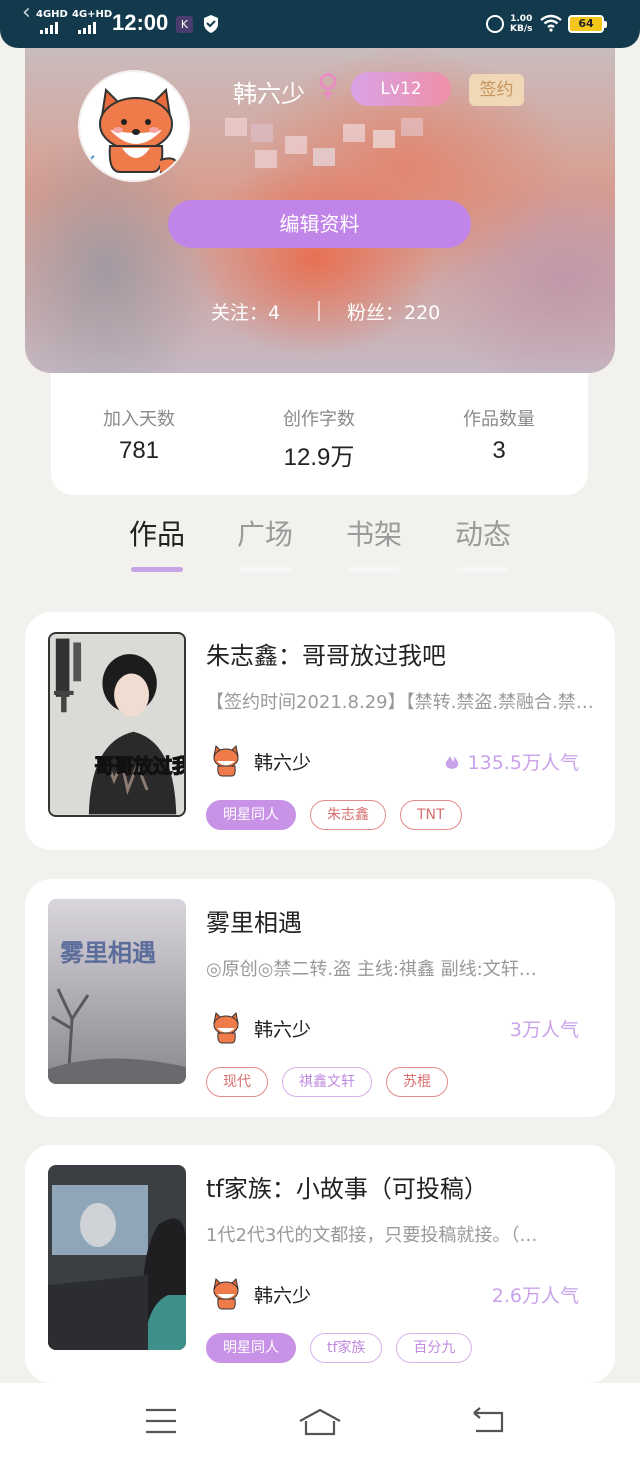 The height and width of the screenshot is (1458, 640). What do you see at coordinates (393, 311) in the screenshot?
I see `fans-count: 粉丝：220` at bounding box center [393, 311].